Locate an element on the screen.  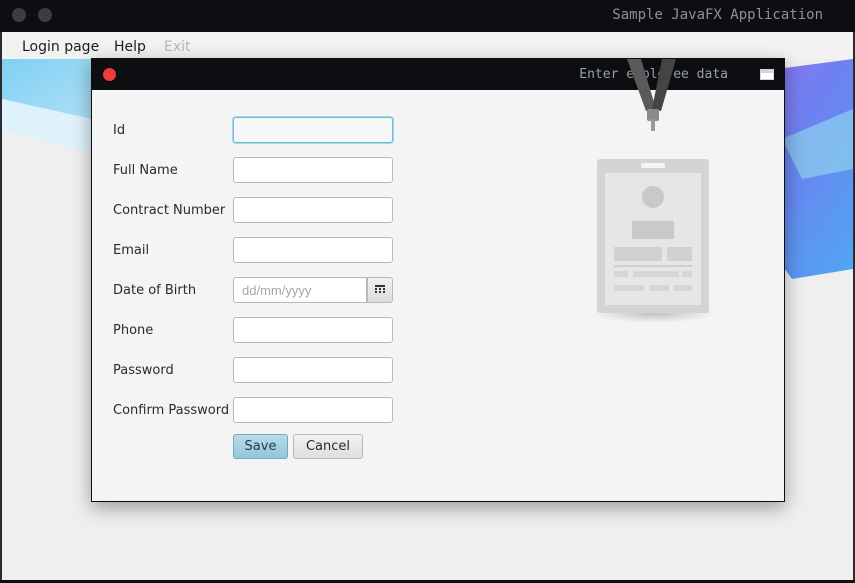
maximize-icon is located at coordinates (767, 74).